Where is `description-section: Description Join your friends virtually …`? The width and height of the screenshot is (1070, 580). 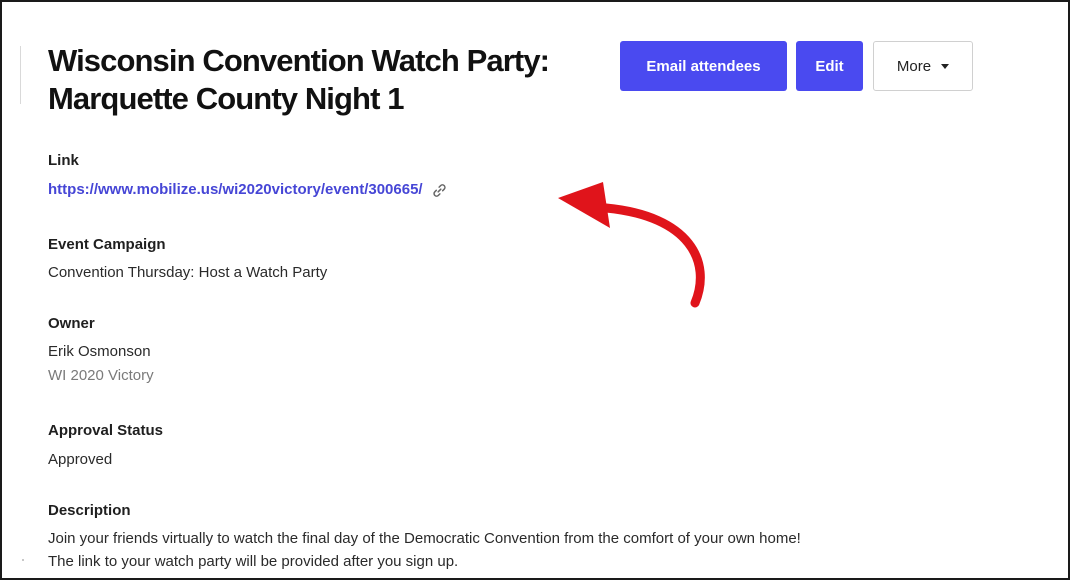
description-section: Description Join your friends virtually … is located at coordinates (548, 537).